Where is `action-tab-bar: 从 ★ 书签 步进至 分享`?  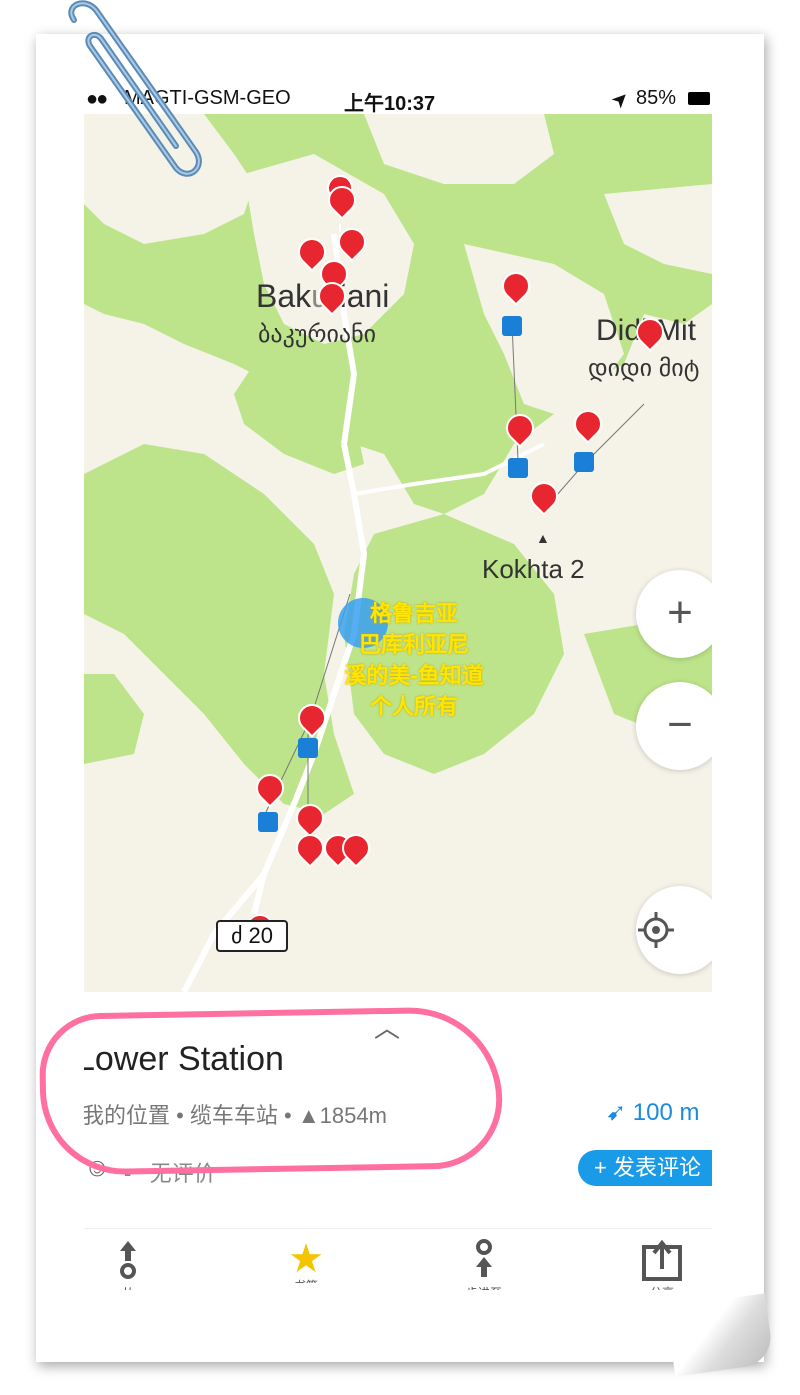 action-tab-bar: 从 ★ 书签 步进至 分享 is located at coordinates (398, 1263).